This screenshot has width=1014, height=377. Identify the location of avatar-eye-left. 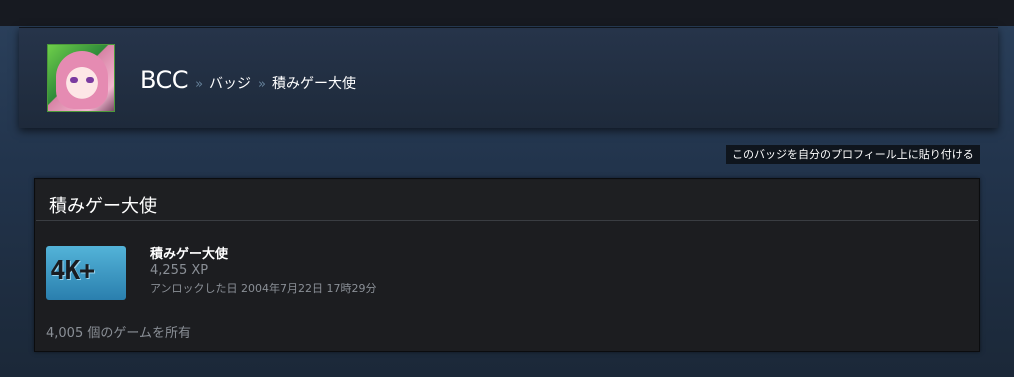
(74, 80).